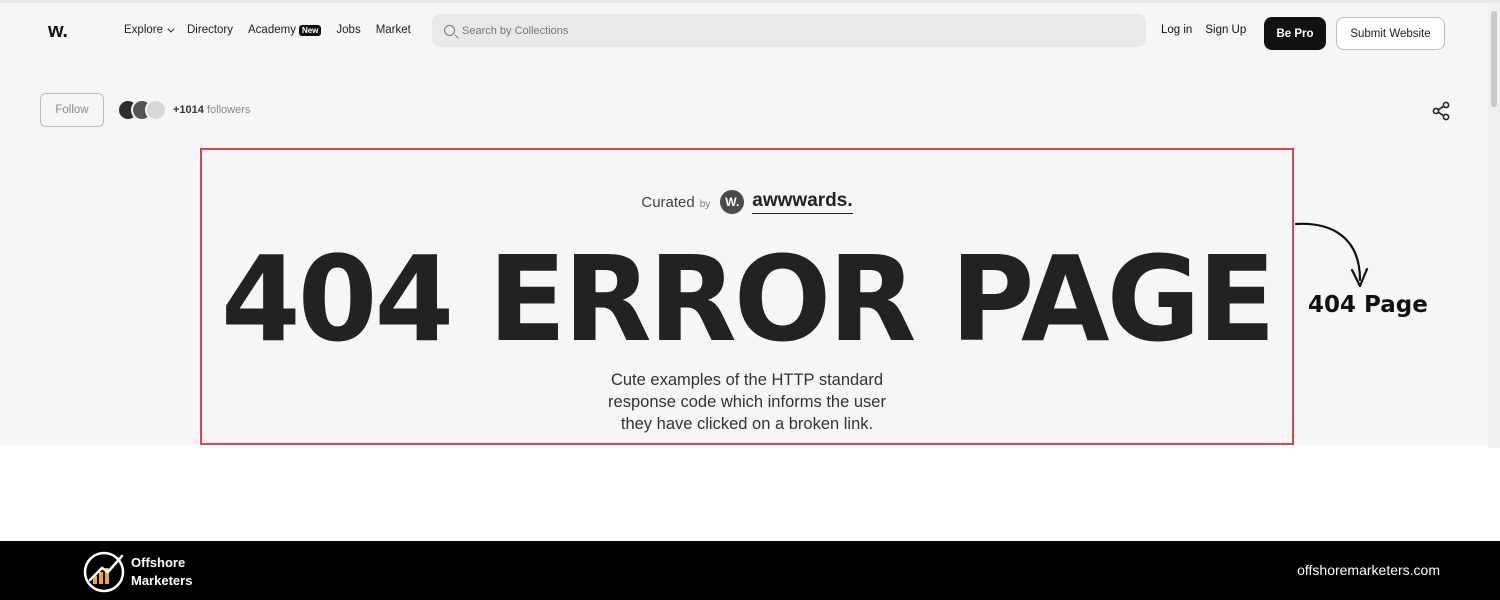  I want to click on description-line: response code which informs the user, so click(747, 402).